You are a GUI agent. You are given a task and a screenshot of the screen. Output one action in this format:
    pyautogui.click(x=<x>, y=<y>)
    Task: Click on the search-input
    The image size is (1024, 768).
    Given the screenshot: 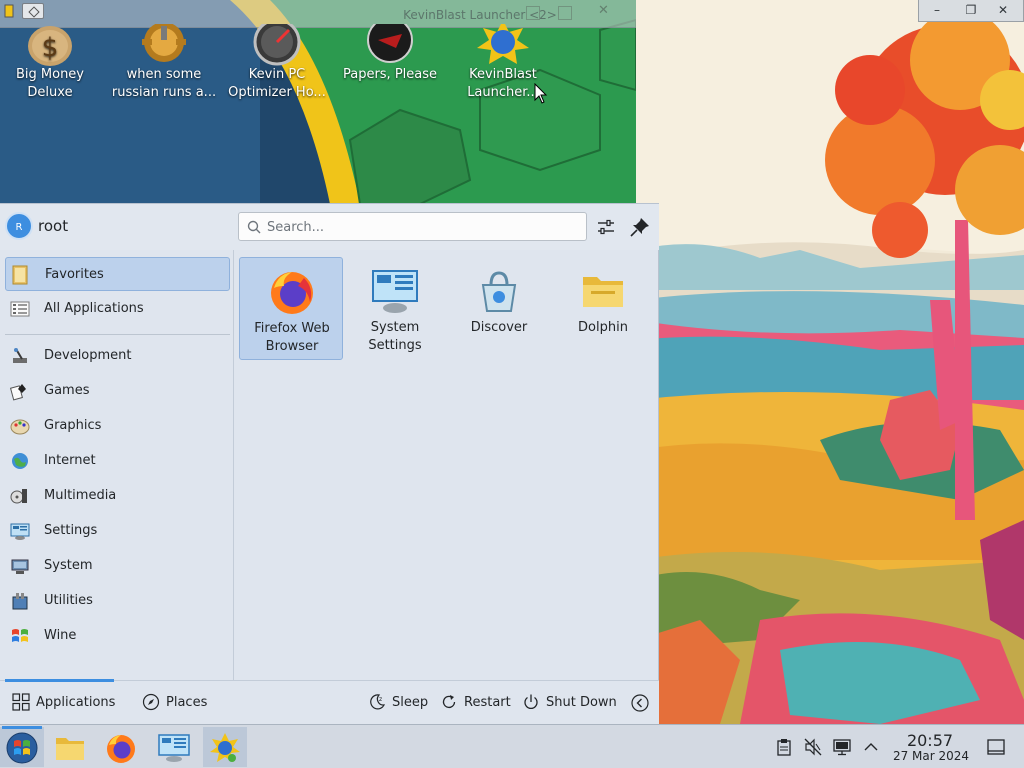 What is the action you would take?
    pyautogui.click(x=422, y=227)
    